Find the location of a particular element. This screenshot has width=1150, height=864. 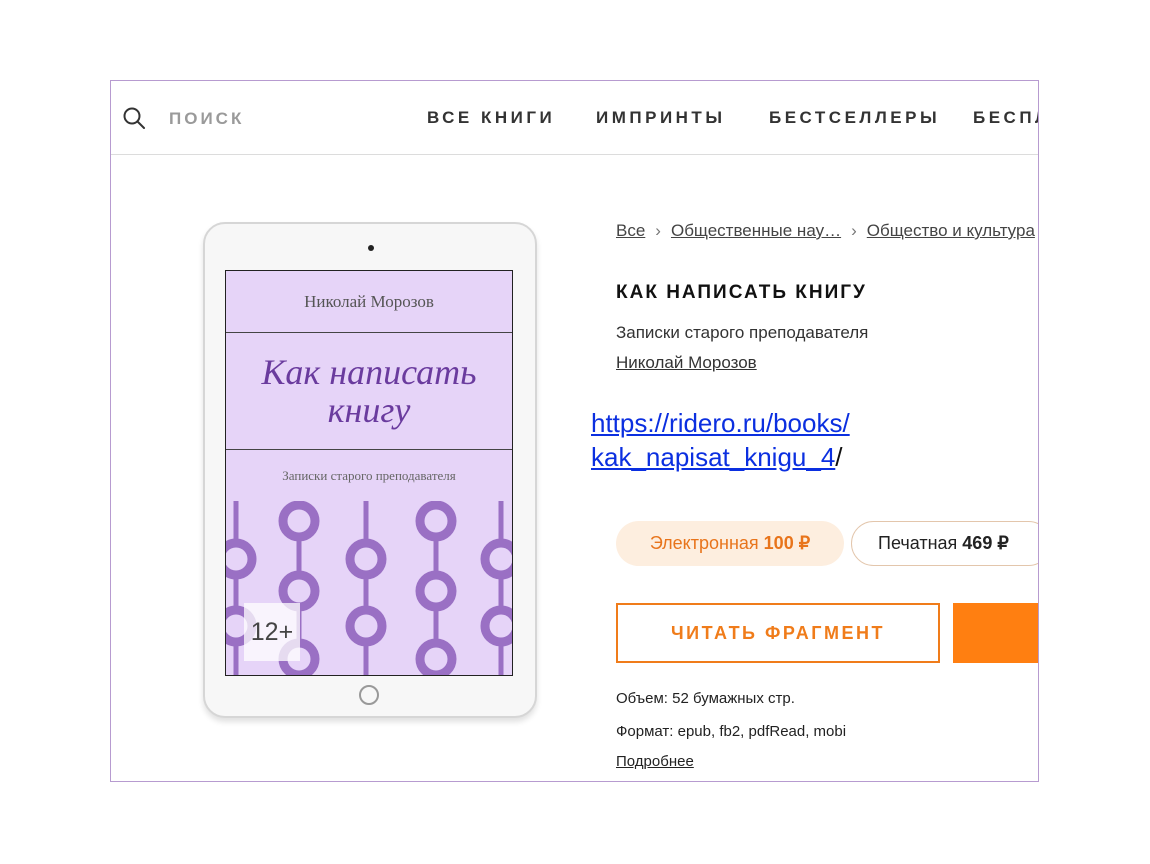

read-fragment-button: ЧИТАТЬ ФРАГМЕНТ is located at coordinates (778, 633).